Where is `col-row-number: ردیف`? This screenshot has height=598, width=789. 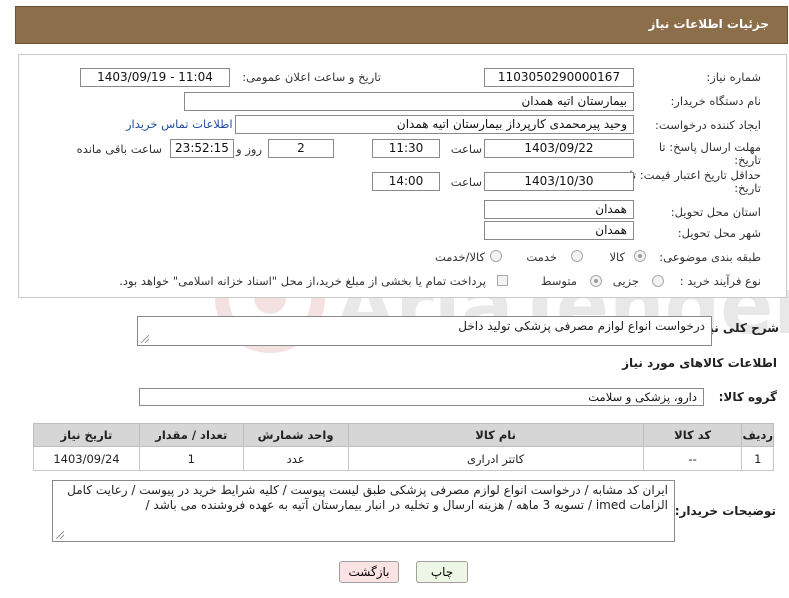
col-row-number: ردیف is located at coordinates (757, 435).